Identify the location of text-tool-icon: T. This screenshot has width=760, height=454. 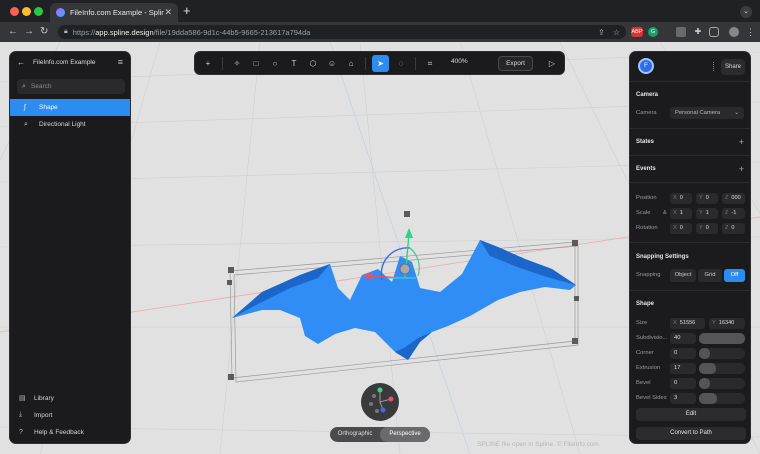
(294, 63).